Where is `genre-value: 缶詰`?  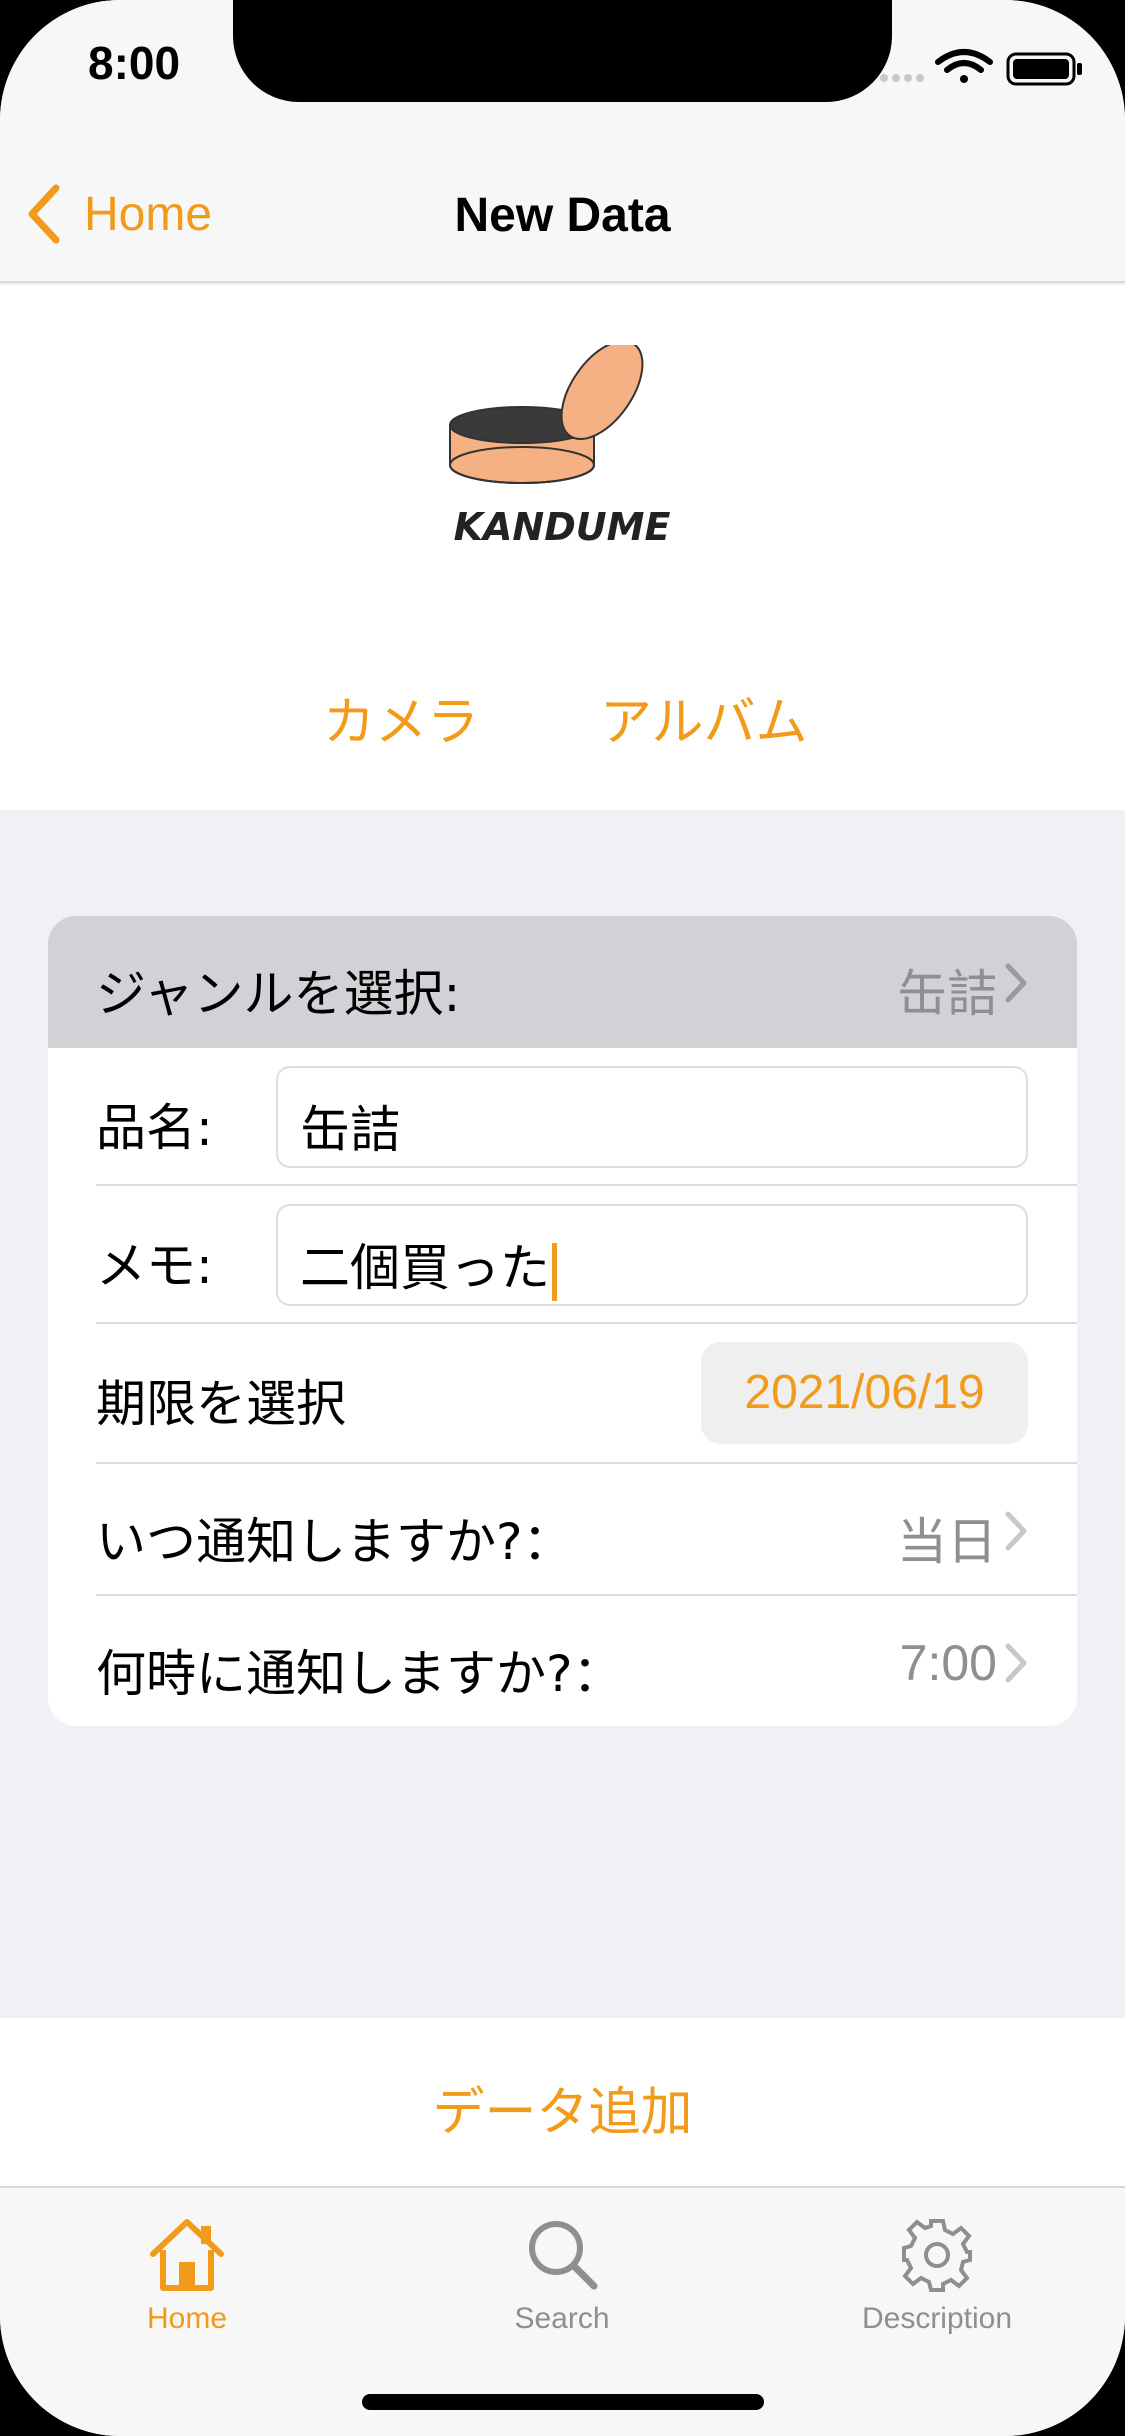 genre-value: 缶詰 is located at coordinates (947, 994).